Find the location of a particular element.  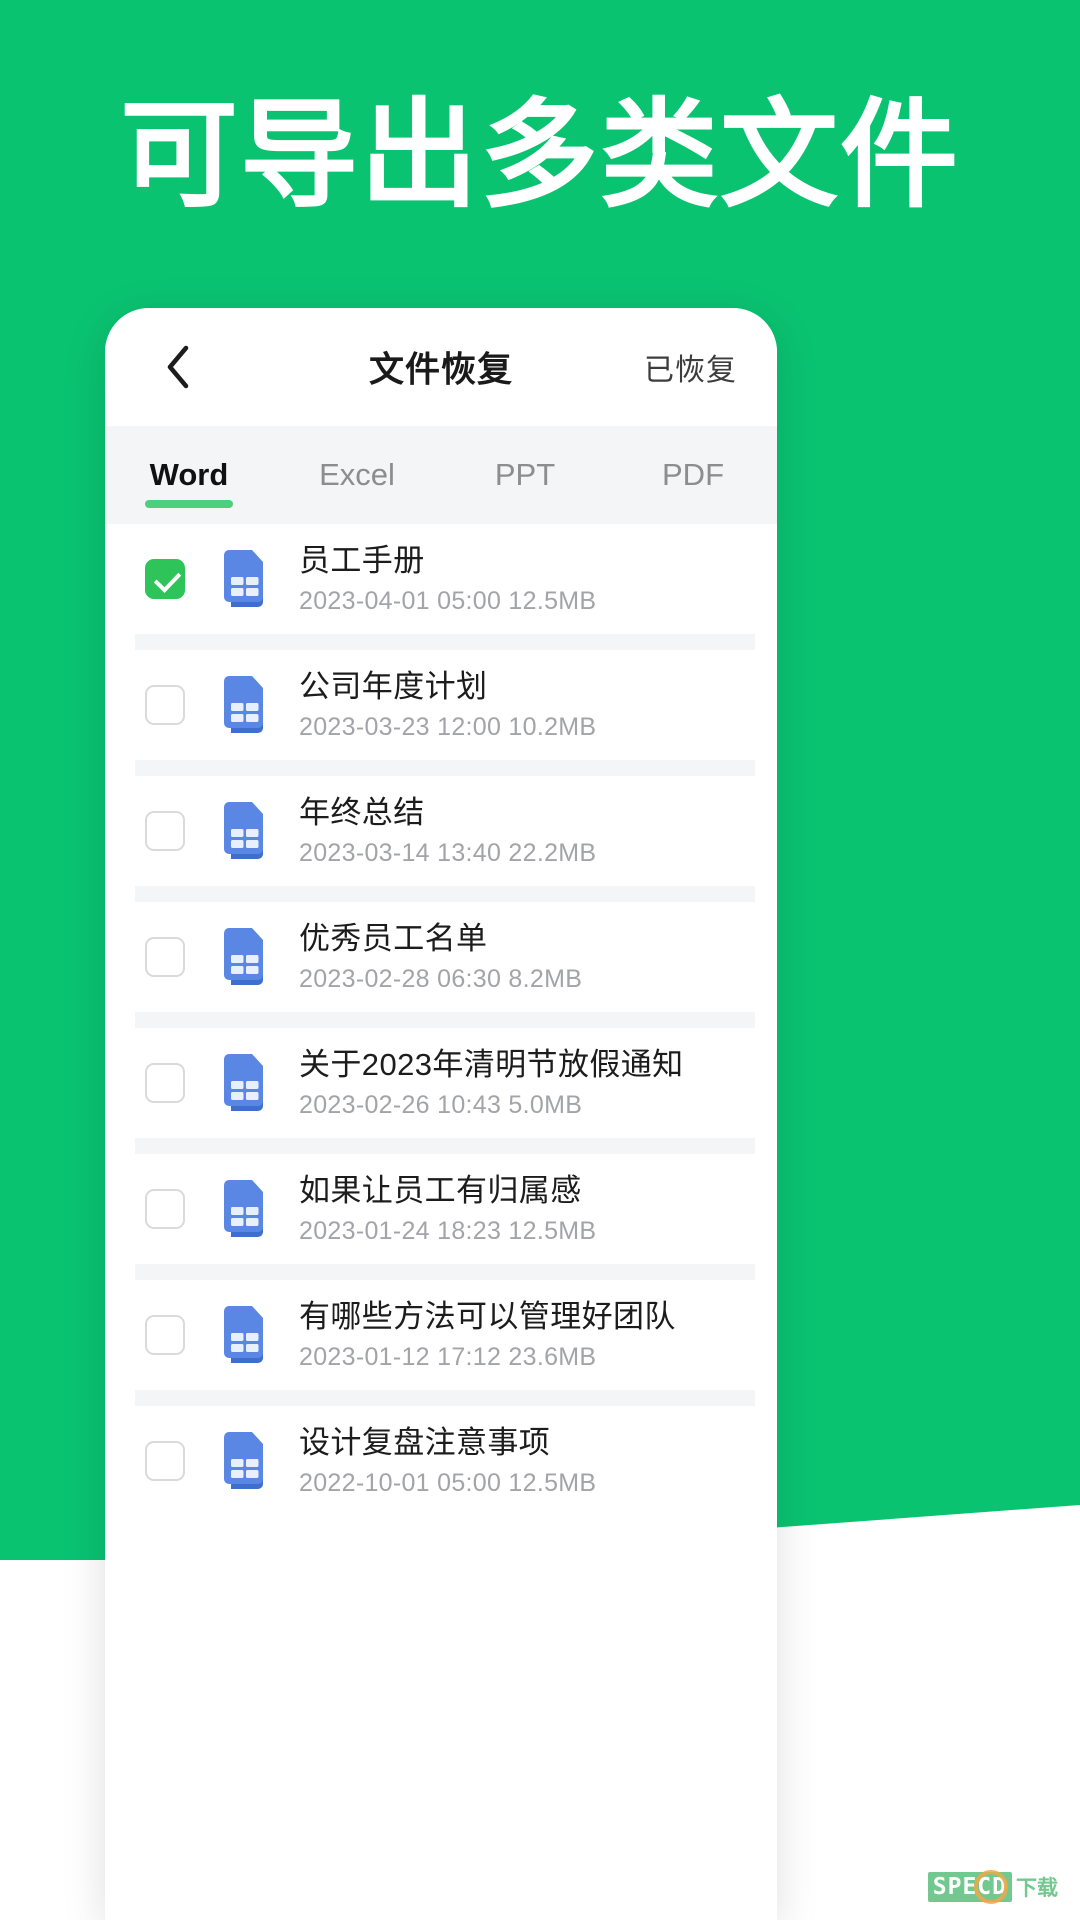

file-name: 优秀员工名单 is located at coordinates (393, 938).